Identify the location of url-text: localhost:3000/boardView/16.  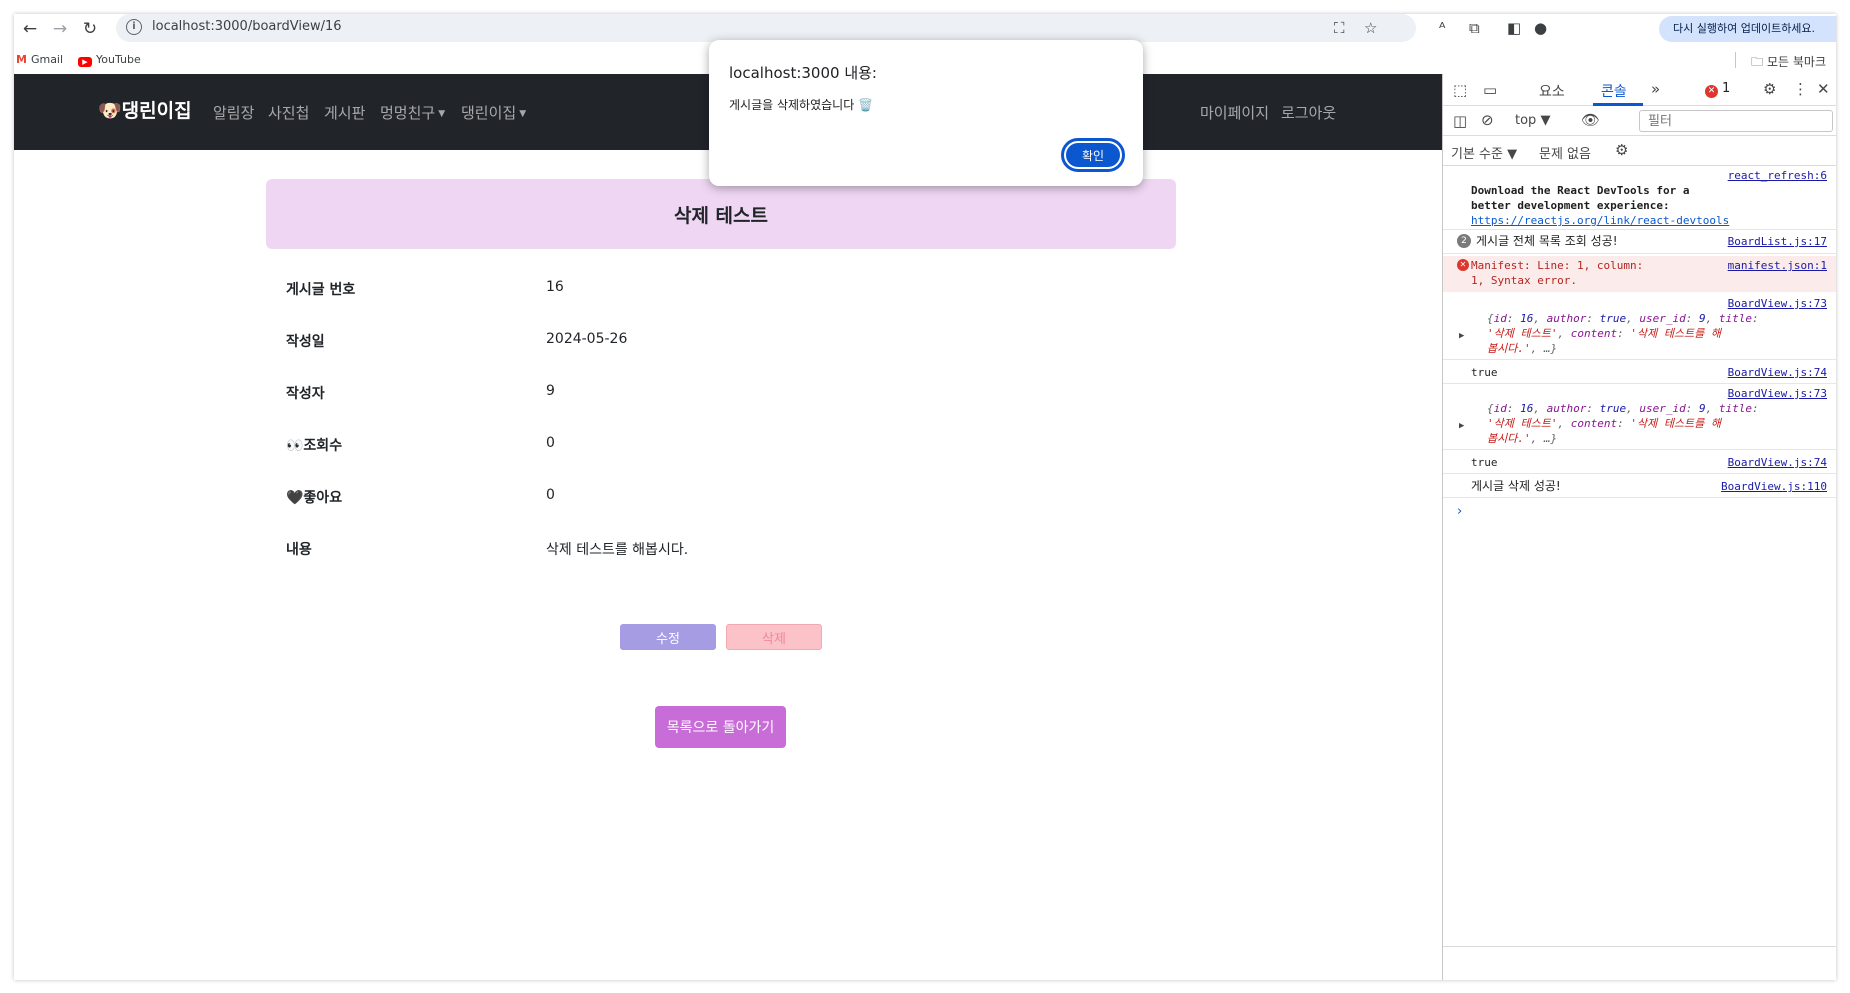
(247, 26).